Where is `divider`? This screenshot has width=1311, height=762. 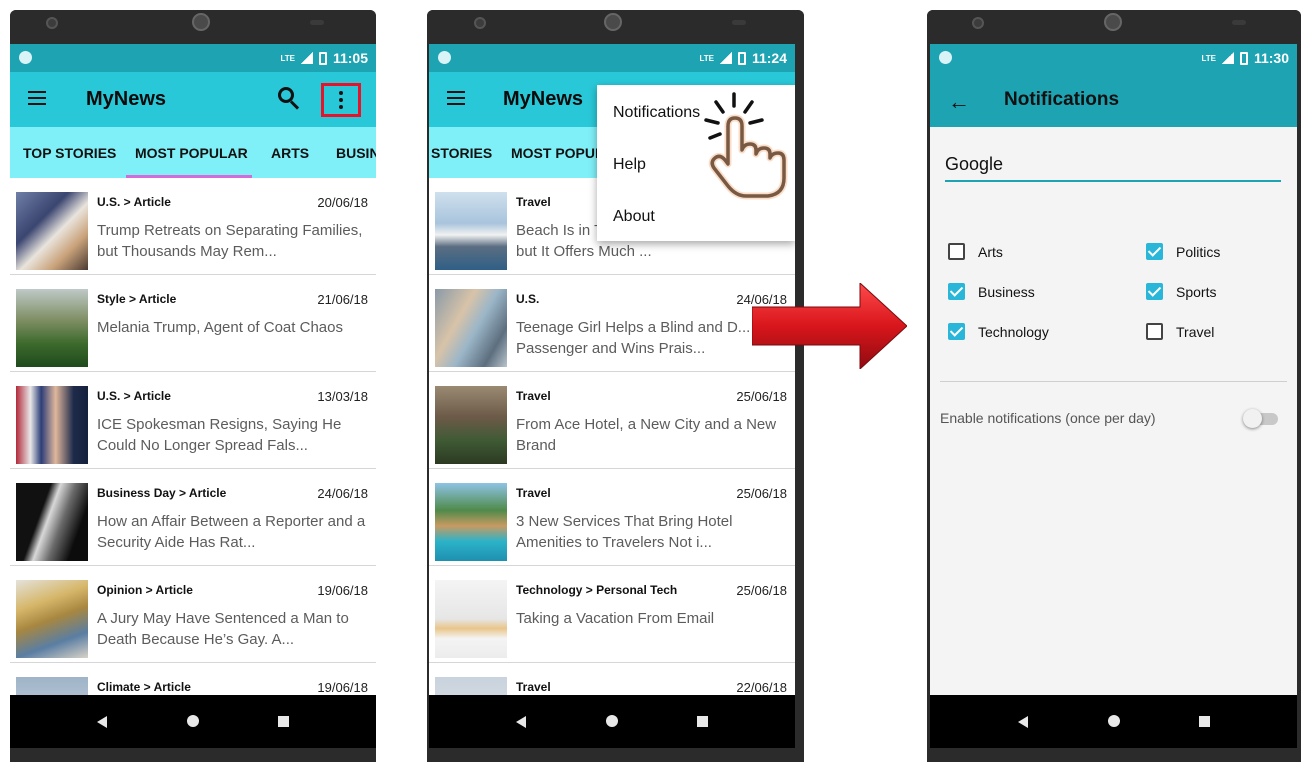 divider is located at coordinates (1113, 381).